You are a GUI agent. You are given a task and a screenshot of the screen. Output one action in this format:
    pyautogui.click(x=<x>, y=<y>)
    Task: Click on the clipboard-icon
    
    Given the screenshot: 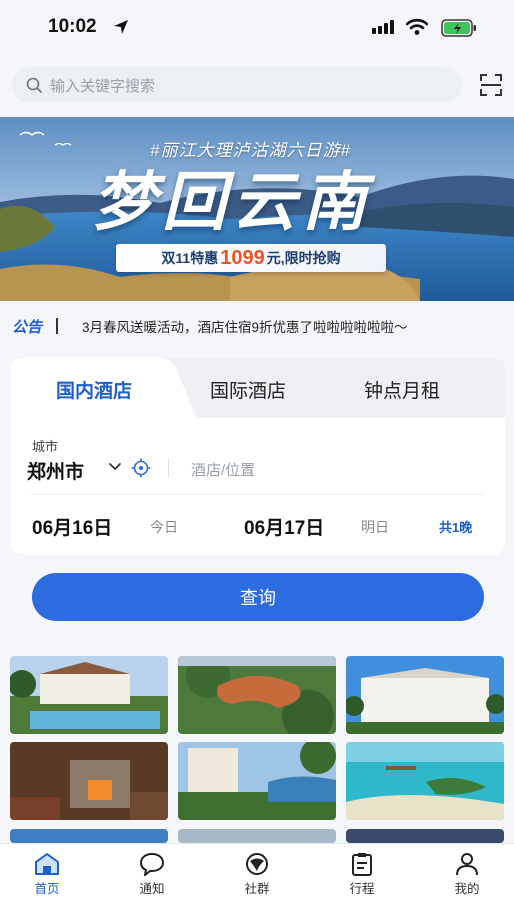 What is the action you would take?
    pyautogui.click(x=362, y=864)
    